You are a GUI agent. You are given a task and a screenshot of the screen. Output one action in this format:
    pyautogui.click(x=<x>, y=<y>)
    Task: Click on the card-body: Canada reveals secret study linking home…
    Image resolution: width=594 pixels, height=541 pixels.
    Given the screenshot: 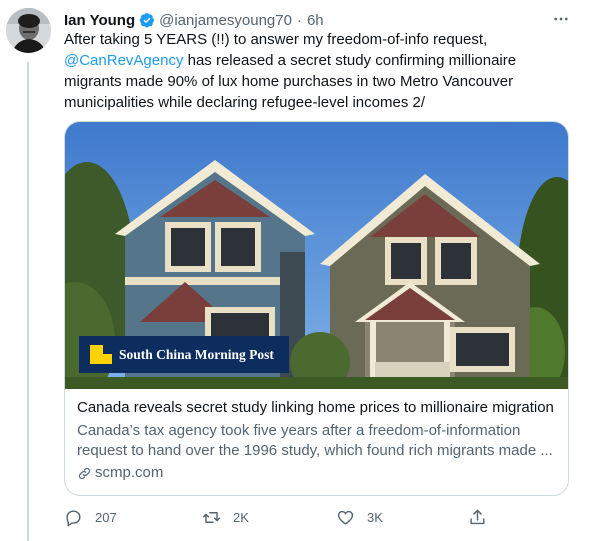 What is the action you would take?
    pyautogui.click(x=319, y=440)
    